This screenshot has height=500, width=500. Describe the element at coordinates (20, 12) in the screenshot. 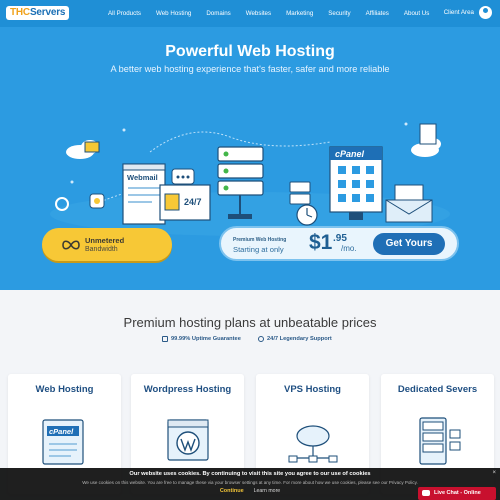

I see `logo-thc: THC` at that location.